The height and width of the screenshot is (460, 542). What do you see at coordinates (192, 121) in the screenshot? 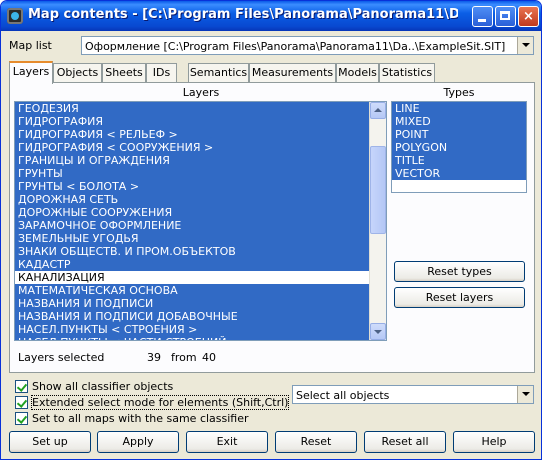
I see `layer-list-item: ГИДРОГРАФИЯ` at bounding box center [192, 121].